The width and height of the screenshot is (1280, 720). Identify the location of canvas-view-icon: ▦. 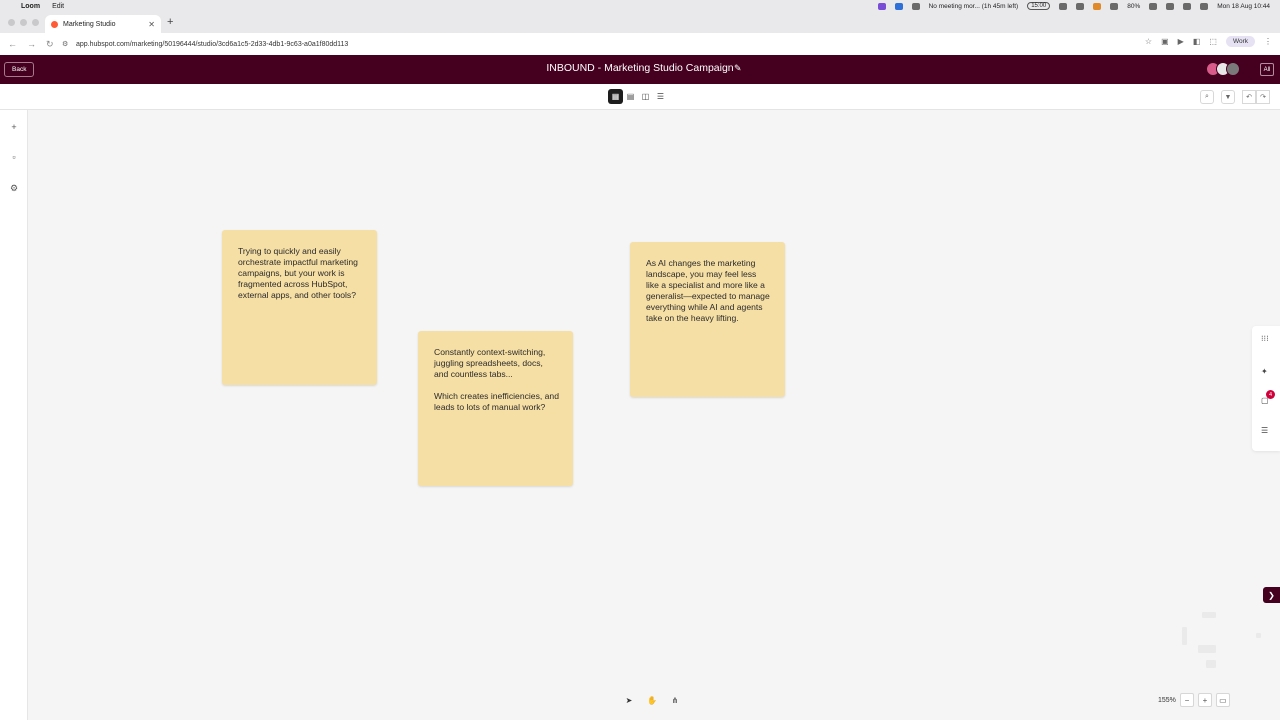
(615, 96).